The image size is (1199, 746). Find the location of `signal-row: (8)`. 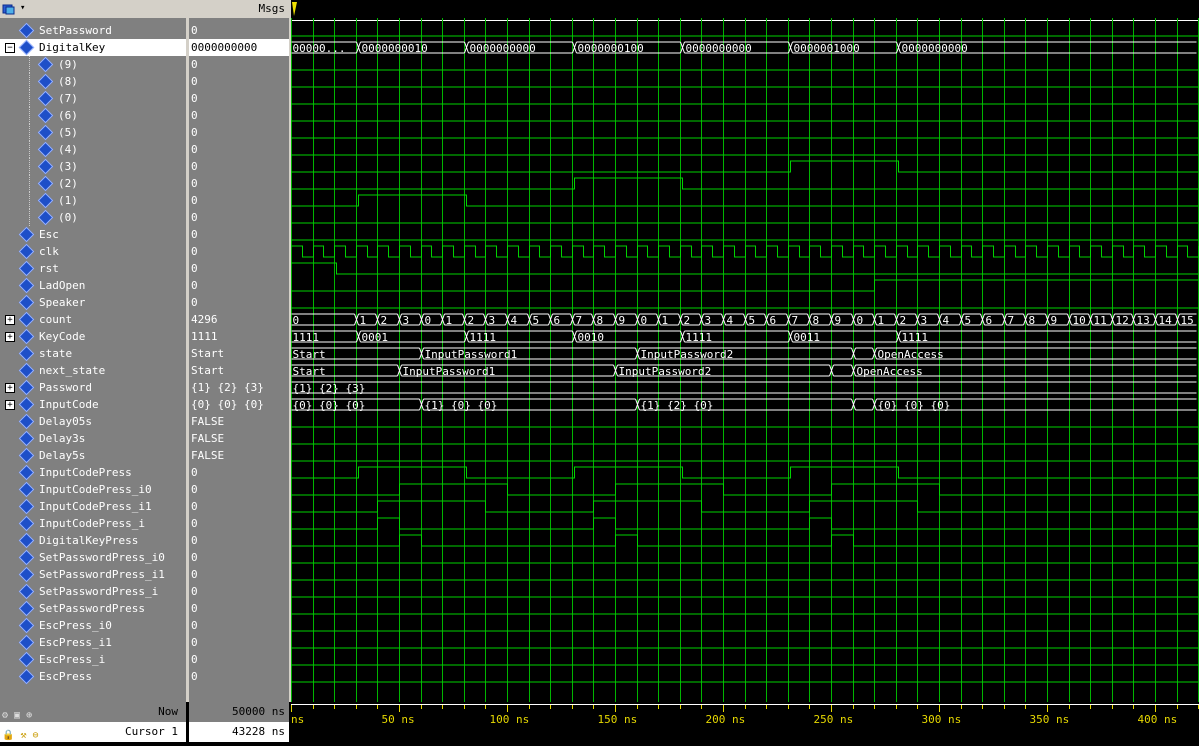

signal-row: (8) is located at coordinates (93, 81).